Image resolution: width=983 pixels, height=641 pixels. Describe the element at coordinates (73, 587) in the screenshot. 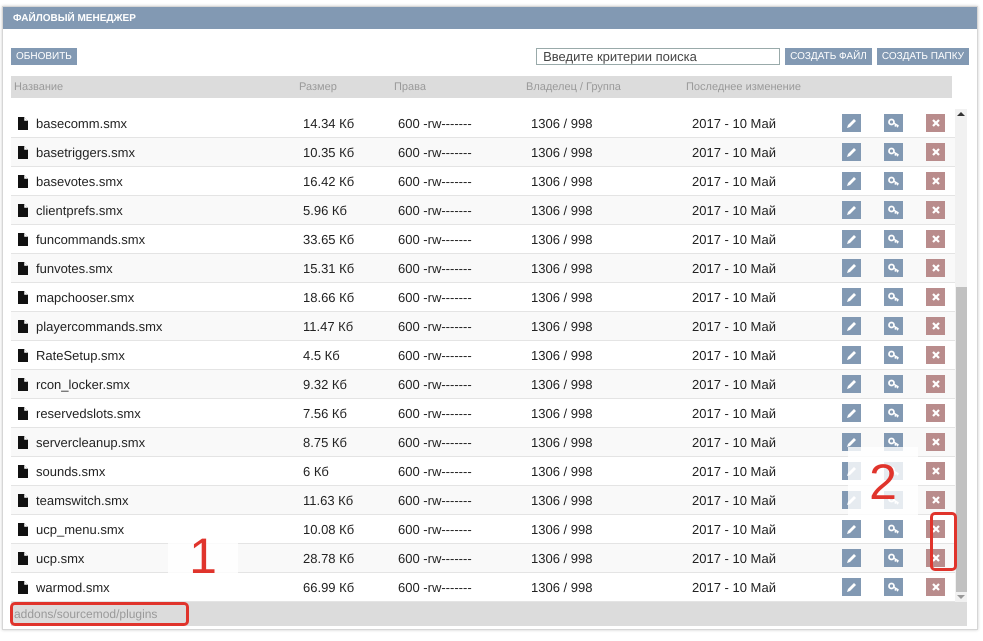

I see `file-name: warmod.smx` at that location.